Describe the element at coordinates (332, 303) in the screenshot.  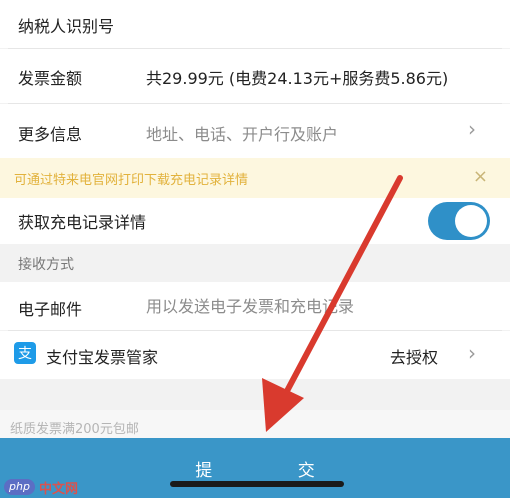
I see `annotation-arrow-icon` at that location.